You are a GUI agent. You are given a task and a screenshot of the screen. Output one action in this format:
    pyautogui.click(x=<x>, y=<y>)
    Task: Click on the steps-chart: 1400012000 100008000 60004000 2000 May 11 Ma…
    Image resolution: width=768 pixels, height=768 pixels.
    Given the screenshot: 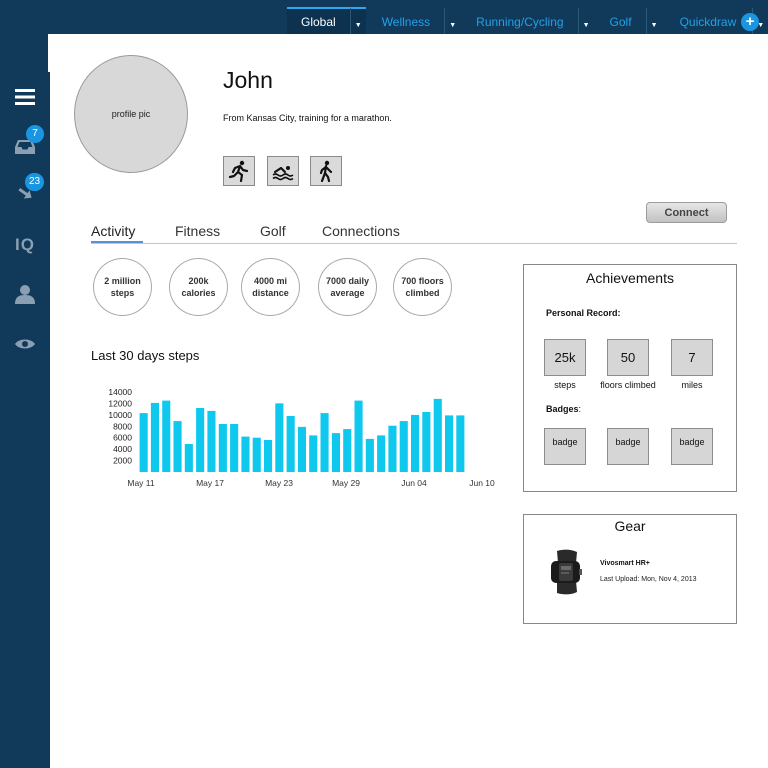 What is the action you would take?
    pyautogui.click(x=301, y=437)
    